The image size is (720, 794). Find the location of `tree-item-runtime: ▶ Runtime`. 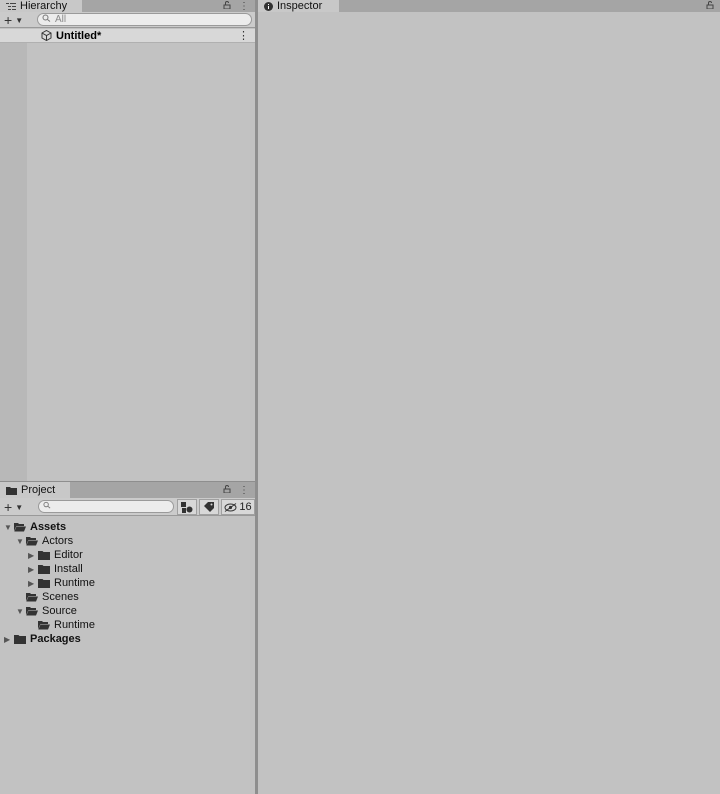

tree-item-runtime: ▶ Runtime is located at coordinates (61, 583).